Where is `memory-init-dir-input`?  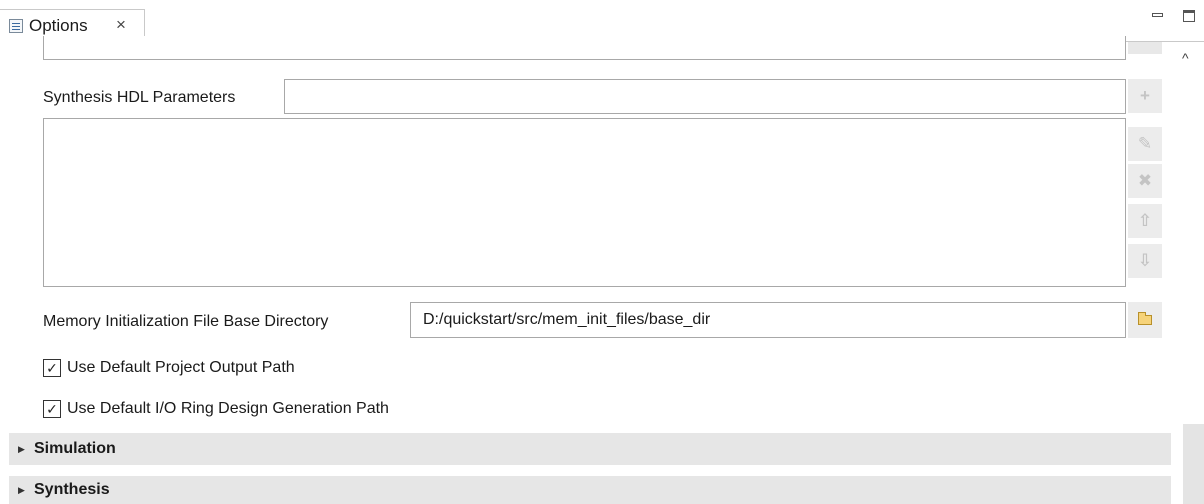
memory-init-dir-input is located at coordinates (768, 320).